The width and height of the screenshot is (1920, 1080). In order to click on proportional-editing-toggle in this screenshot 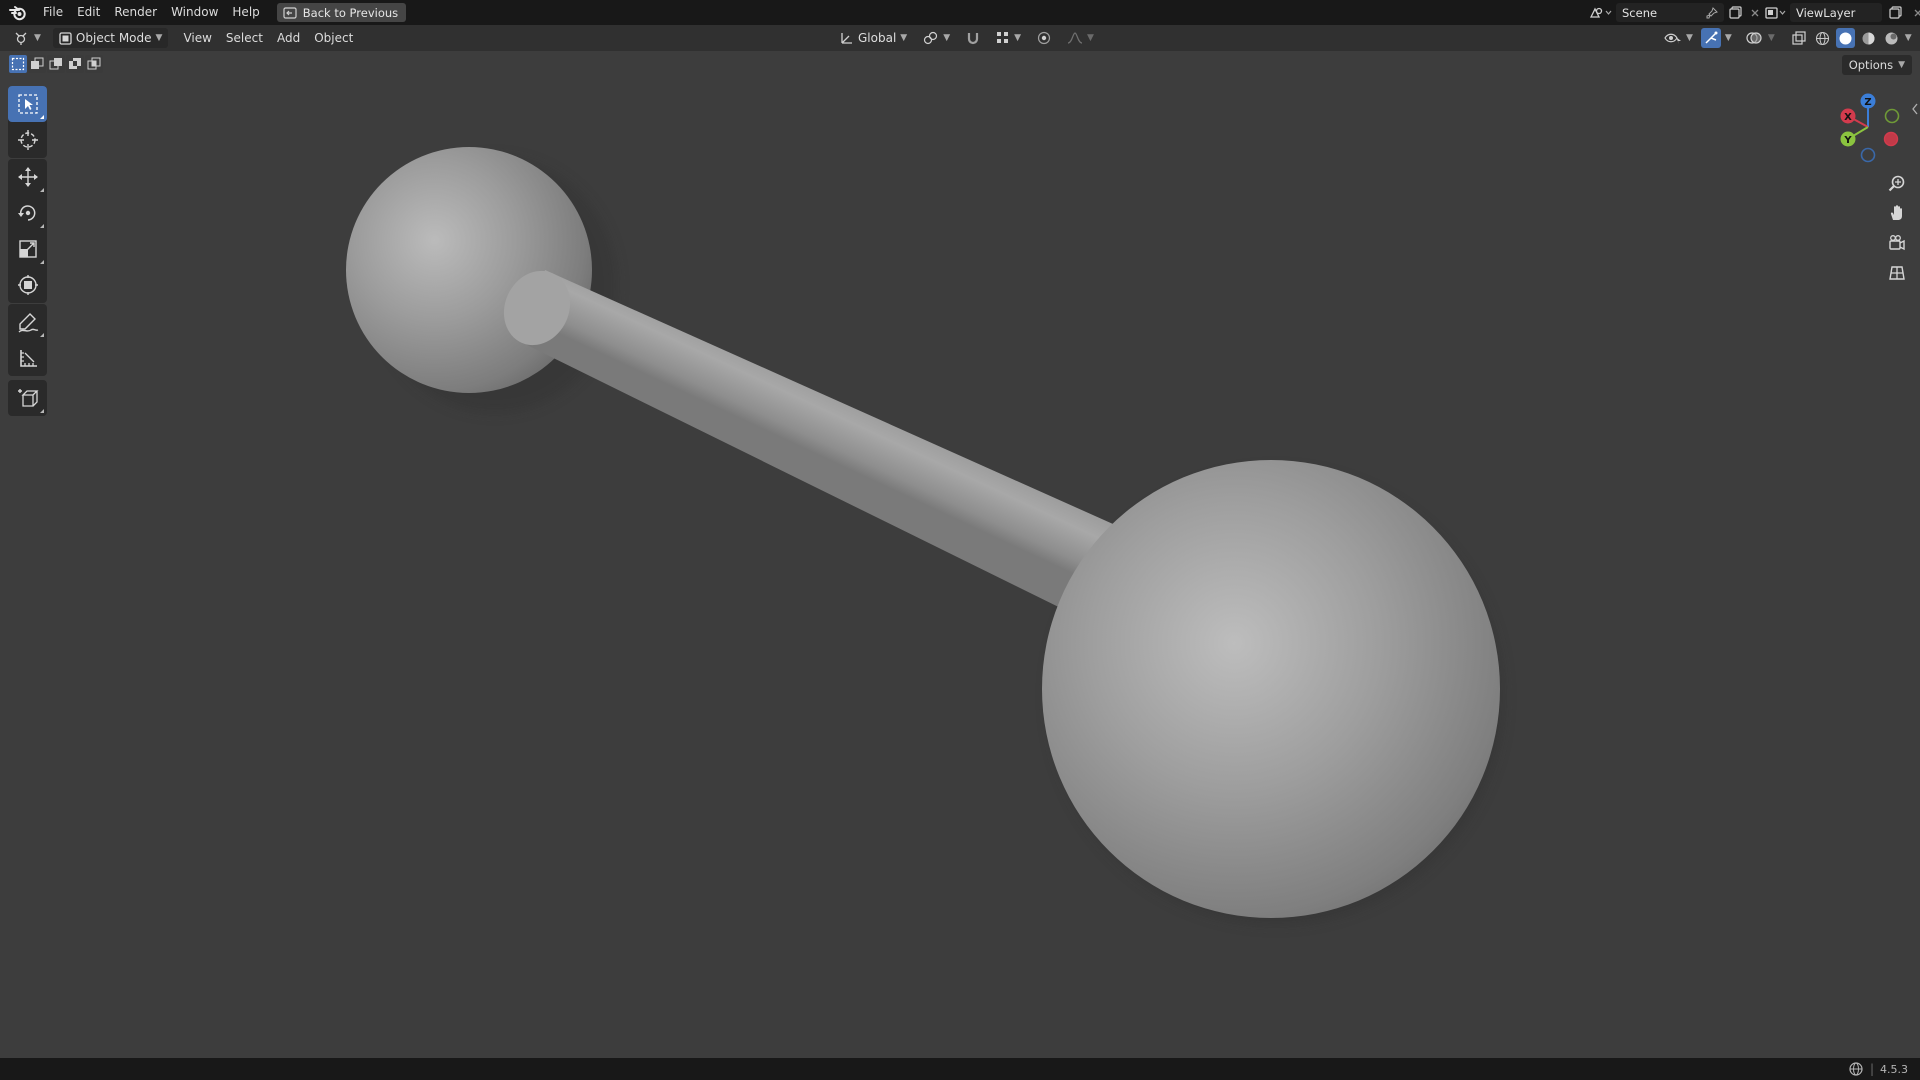, I will do `click(1044, 38)`.